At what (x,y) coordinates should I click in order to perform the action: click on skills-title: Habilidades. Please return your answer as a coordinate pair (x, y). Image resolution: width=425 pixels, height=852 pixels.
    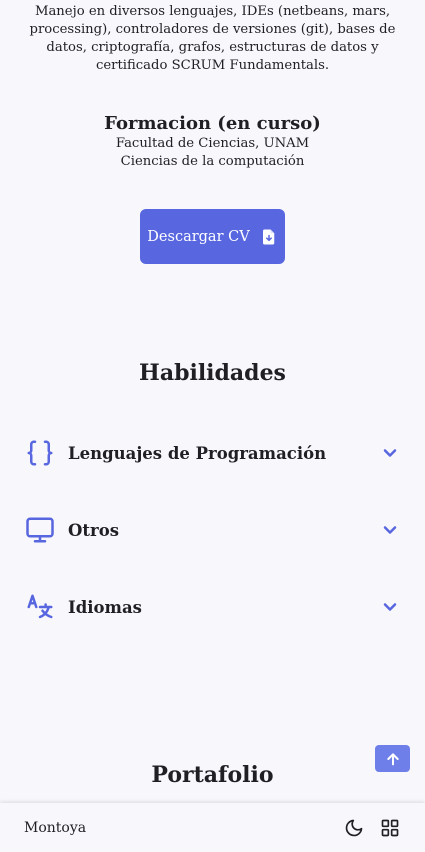
    Looking at the image, I should click on (212, 373).